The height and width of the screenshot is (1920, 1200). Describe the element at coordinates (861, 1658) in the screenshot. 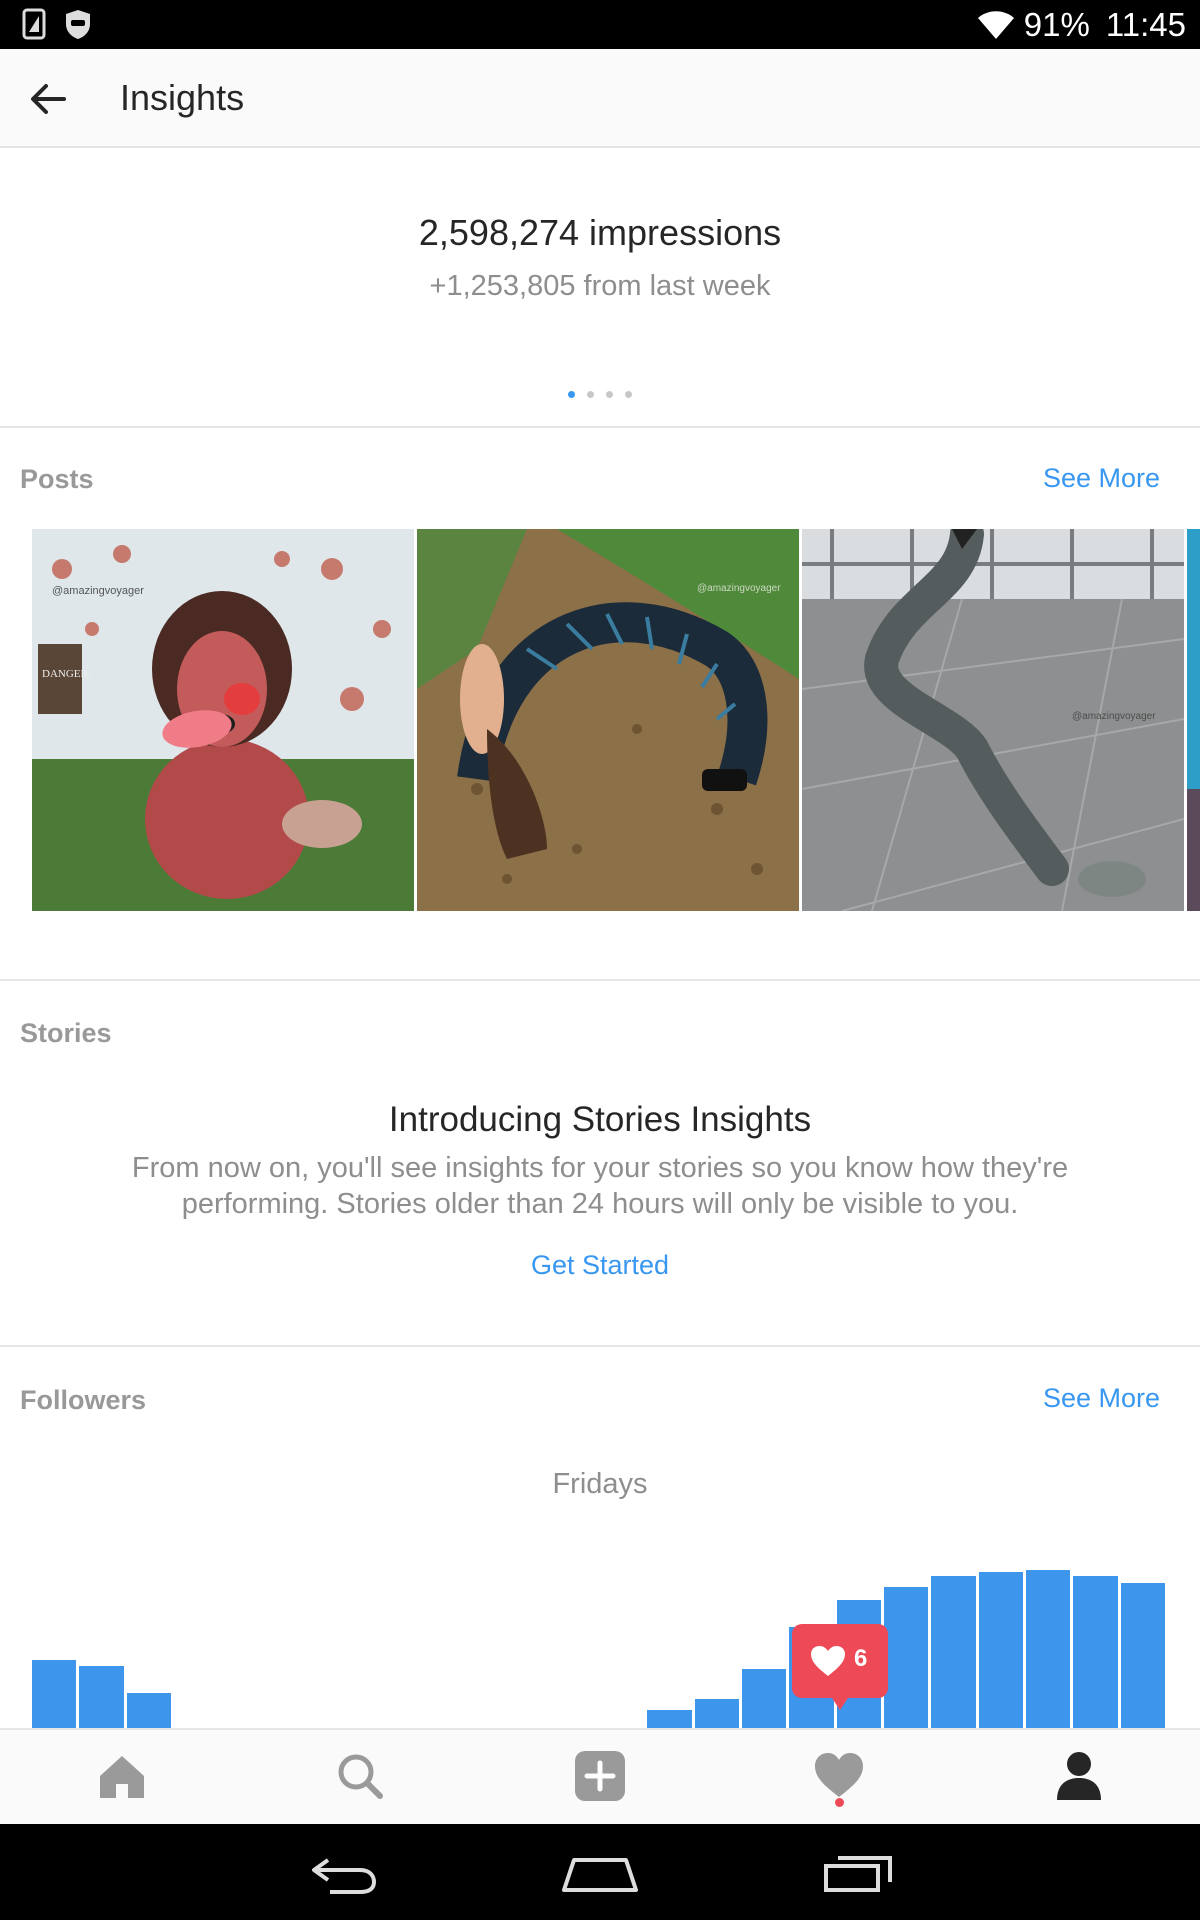

I see `notification-count: 6` at that location.